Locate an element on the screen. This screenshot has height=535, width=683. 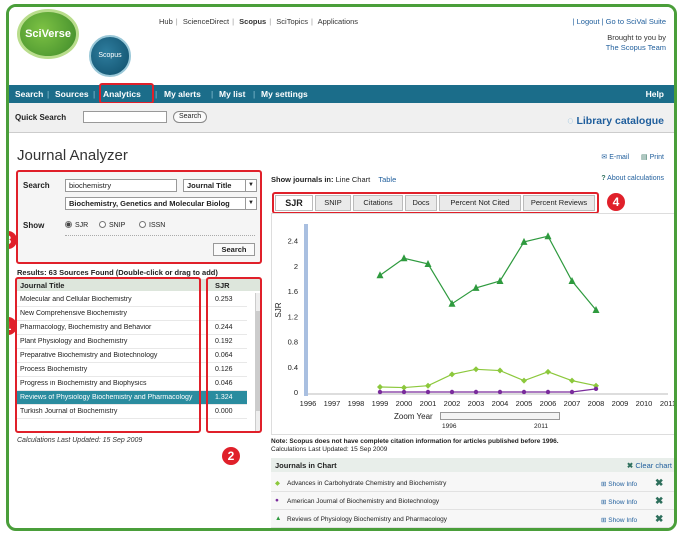
top-link-hub: Hub is located at coordinates (166, 21).